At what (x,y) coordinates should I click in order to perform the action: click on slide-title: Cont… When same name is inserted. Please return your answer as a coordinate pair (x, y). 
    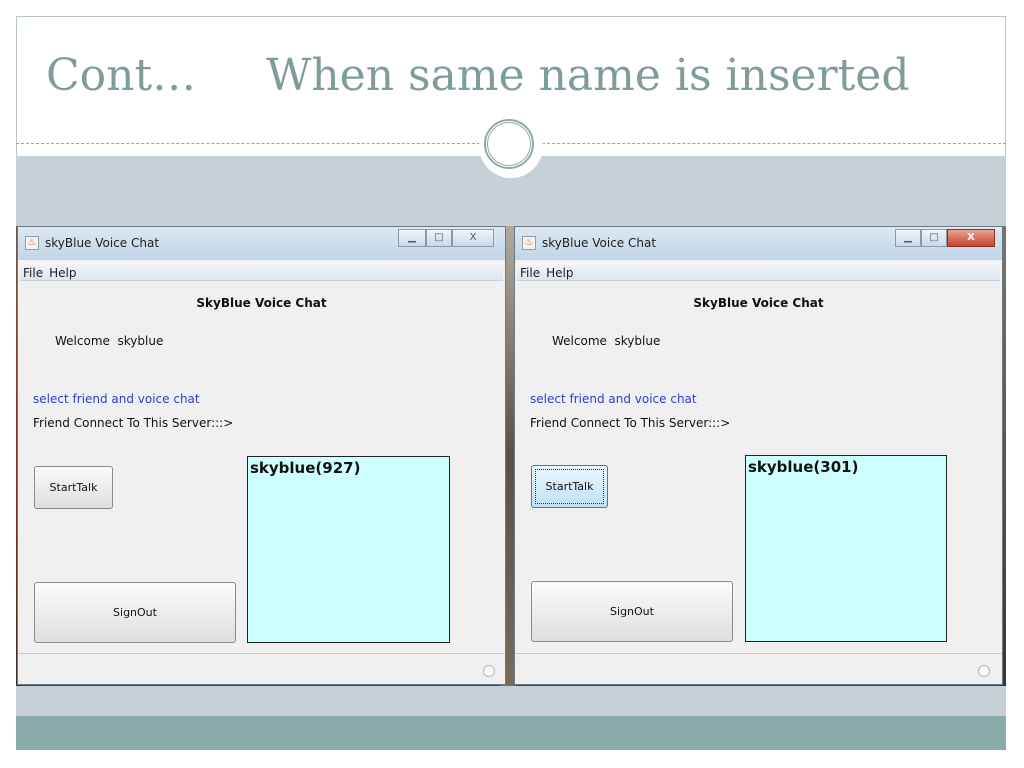
    Looking at the image, I should click on (478, 75).